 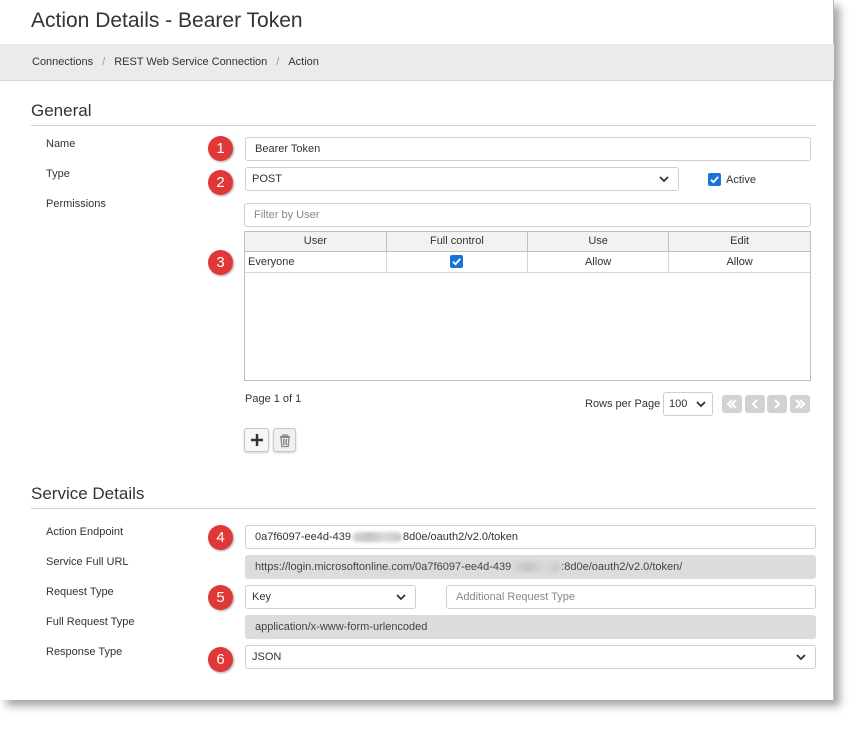 I want to click on service-full-url-label: Service Full URL, so click(x=87, y=562).